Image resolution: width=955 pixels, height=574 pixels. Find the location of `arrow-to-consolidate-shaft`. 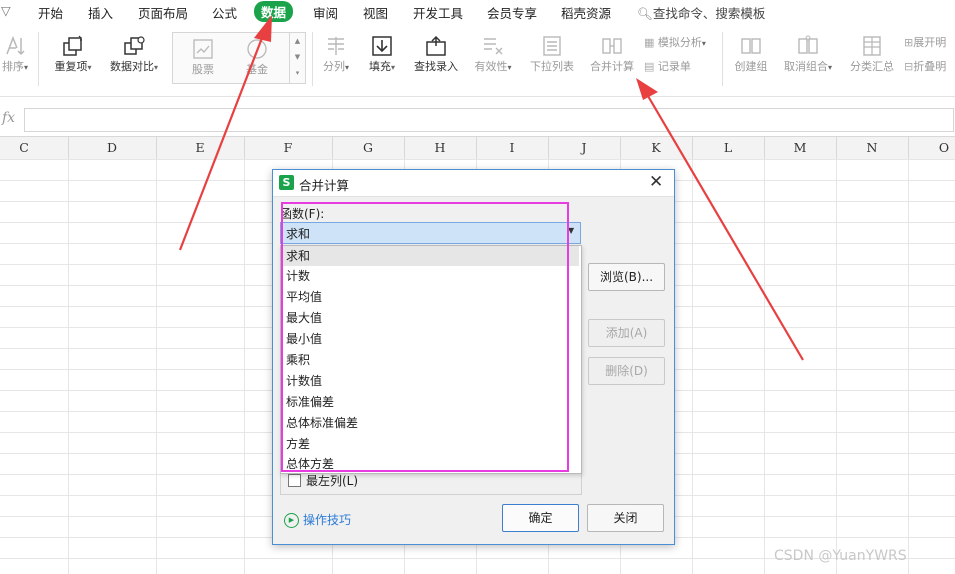

arrow-to-consolidate-shaft is located at coordinates (725, 228).